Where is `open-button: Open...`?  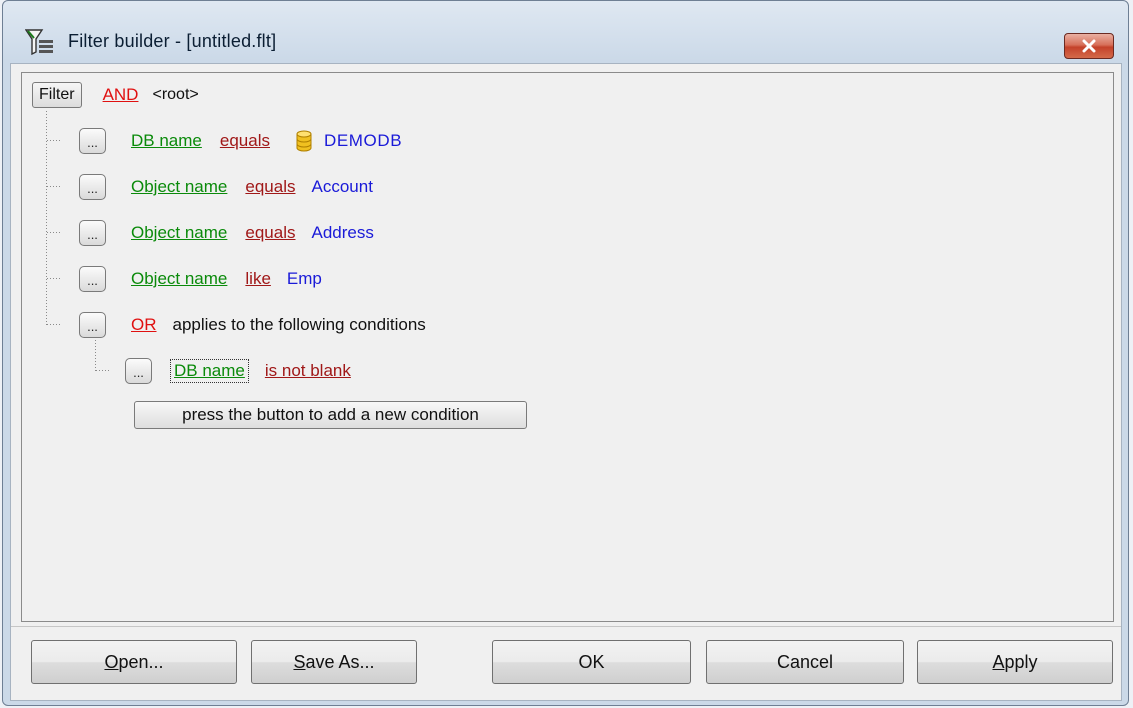
open-button: Open... is located at coordinates (134, 662).